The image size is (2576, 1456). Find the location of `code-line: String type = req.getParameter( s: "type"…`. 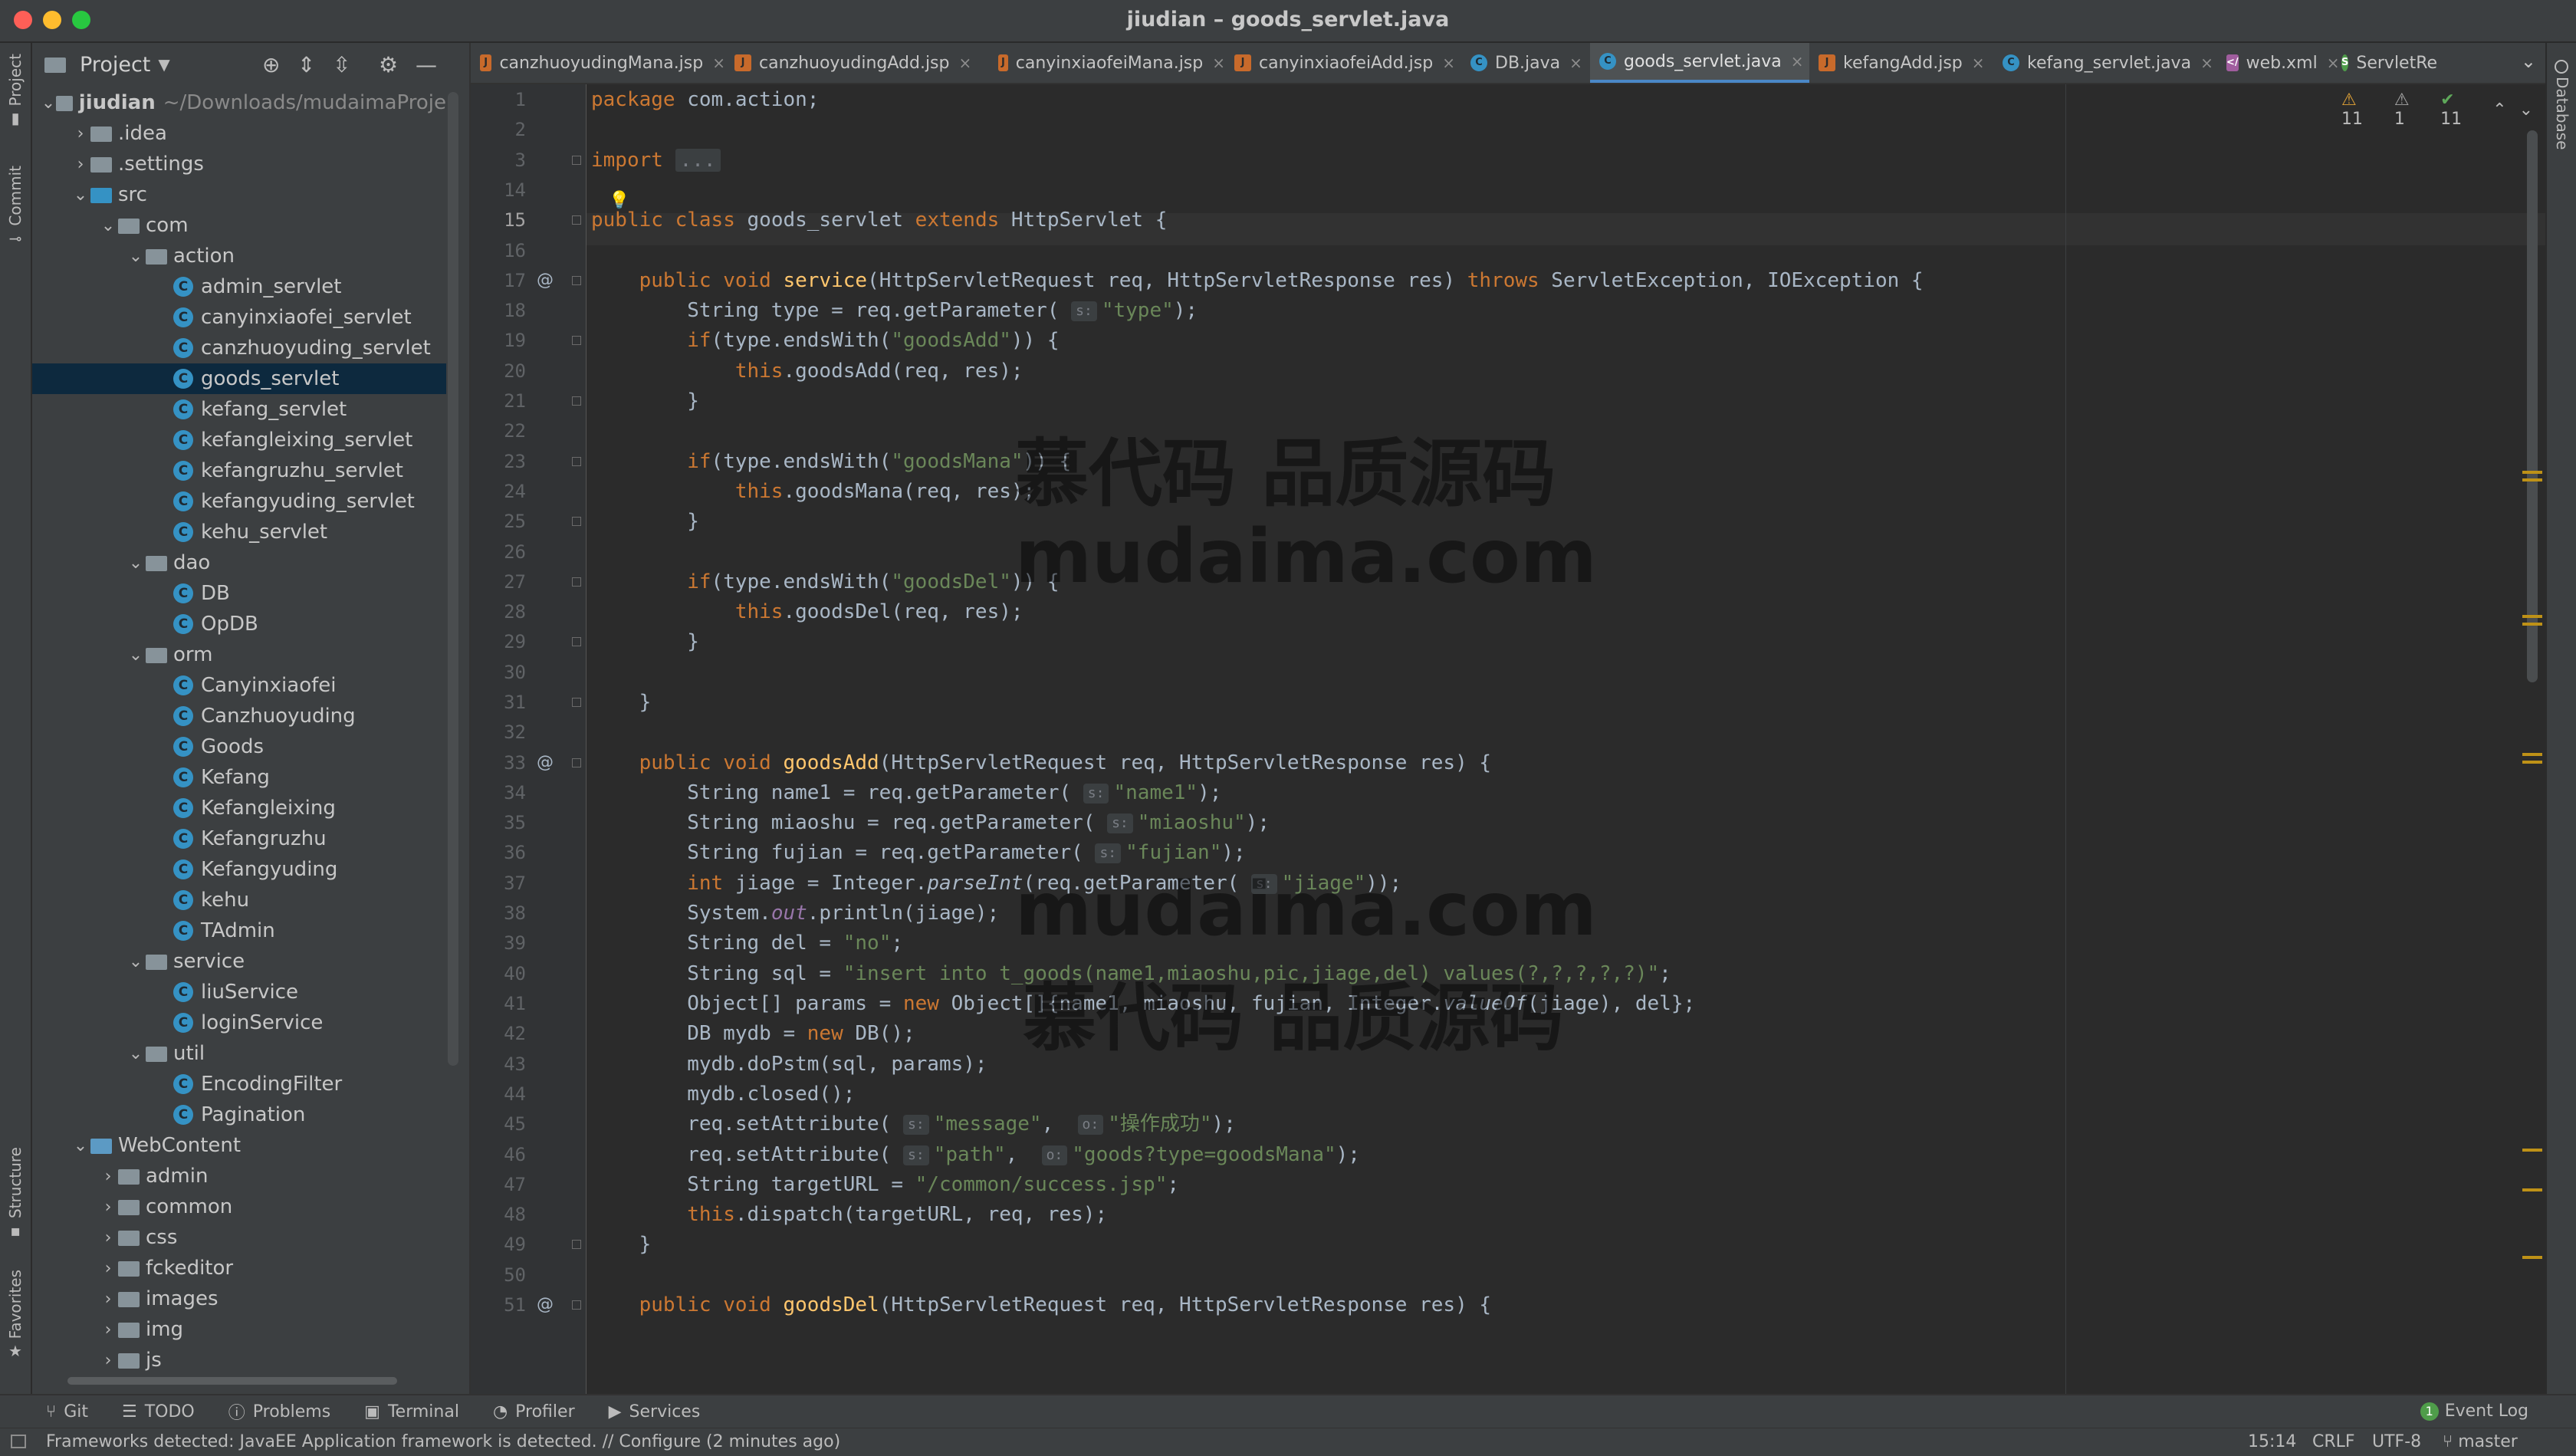

code-line: String type = req.getParameter( s: "type"… is located at coordinates (895, 310).